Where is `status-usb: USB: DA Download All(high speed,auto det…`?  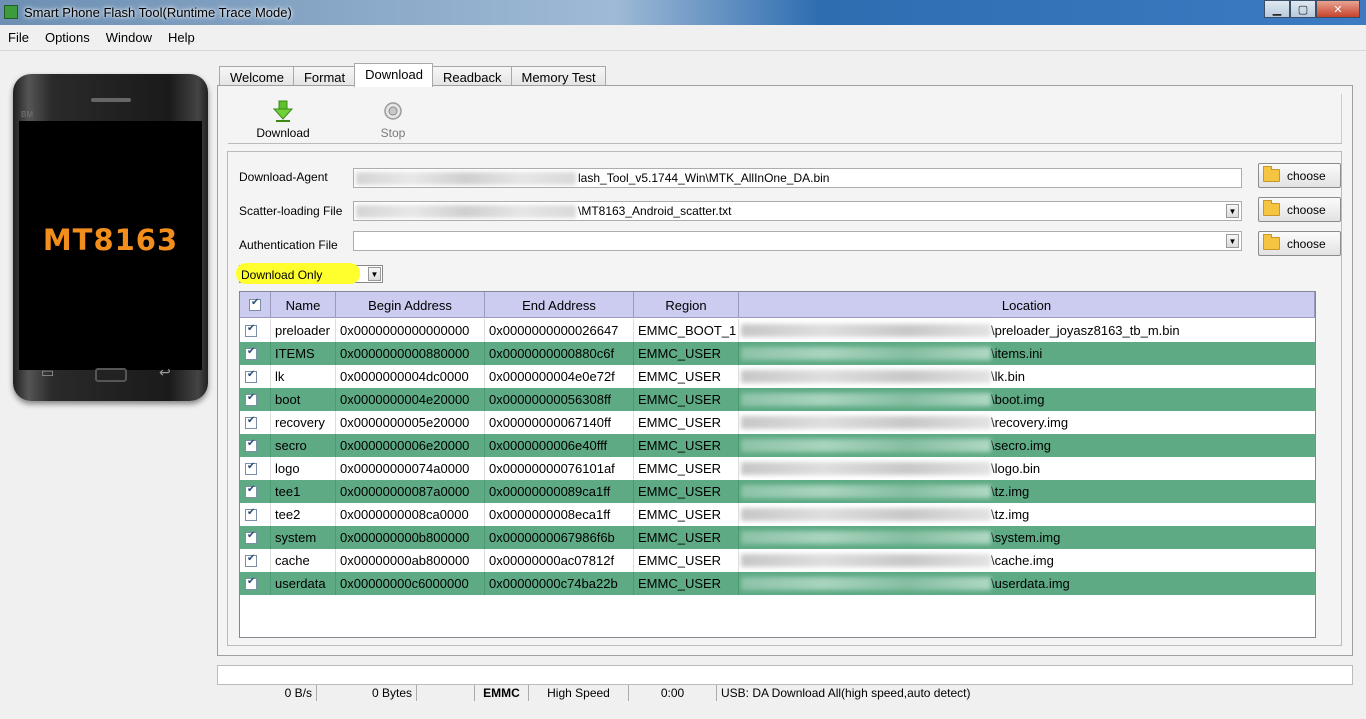 status-usb: USB: DA Download All(high speed,auto det… is located at coordinates (846, 693).